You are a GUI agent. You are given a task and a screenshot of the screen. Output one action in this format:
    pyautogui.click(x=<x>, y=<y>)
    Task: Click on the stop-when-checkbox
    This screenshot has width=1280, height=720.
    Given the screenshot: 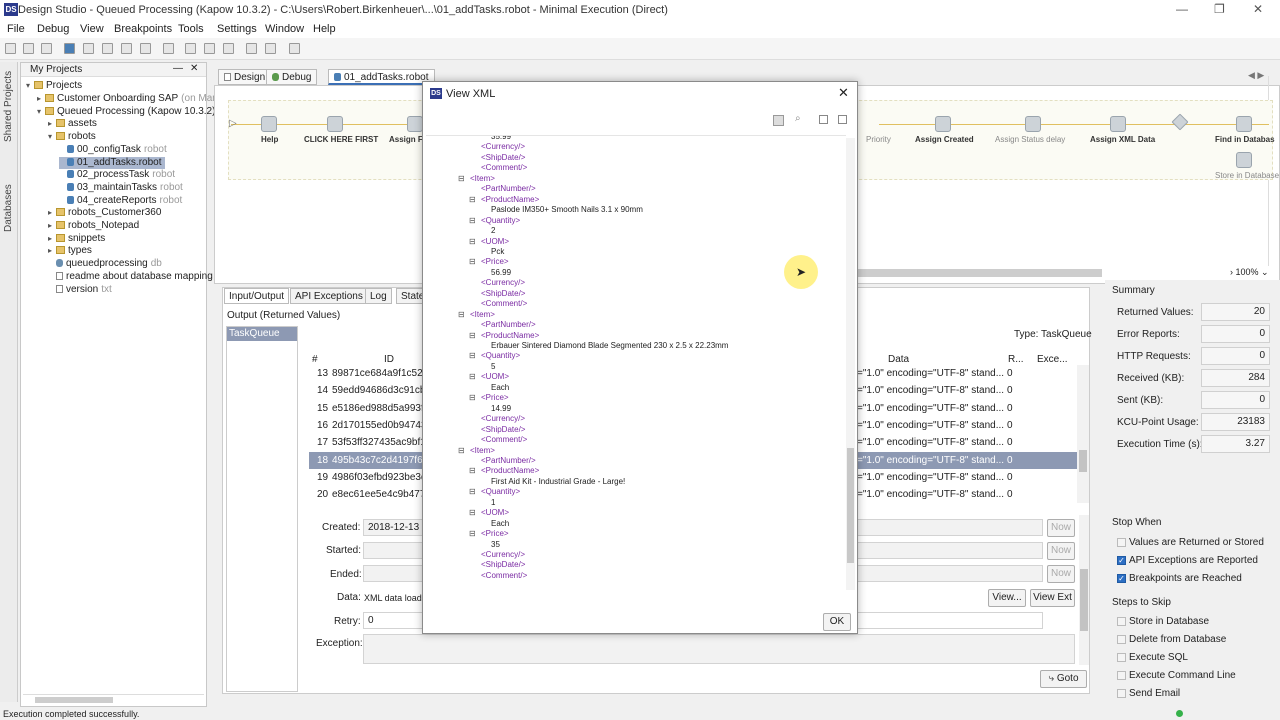 What is the action you would take?
    pyautogui.click(x=1121, y=542)
    